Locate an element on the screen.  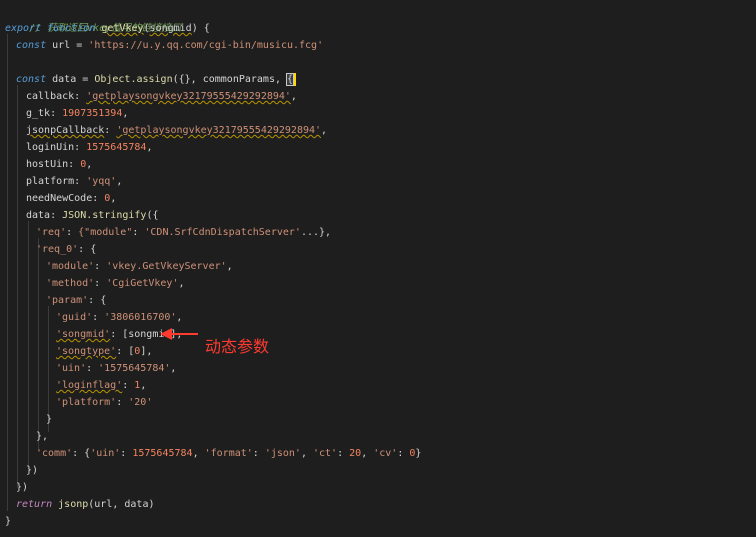
variable-data: data is located at coordinates (64, 79).